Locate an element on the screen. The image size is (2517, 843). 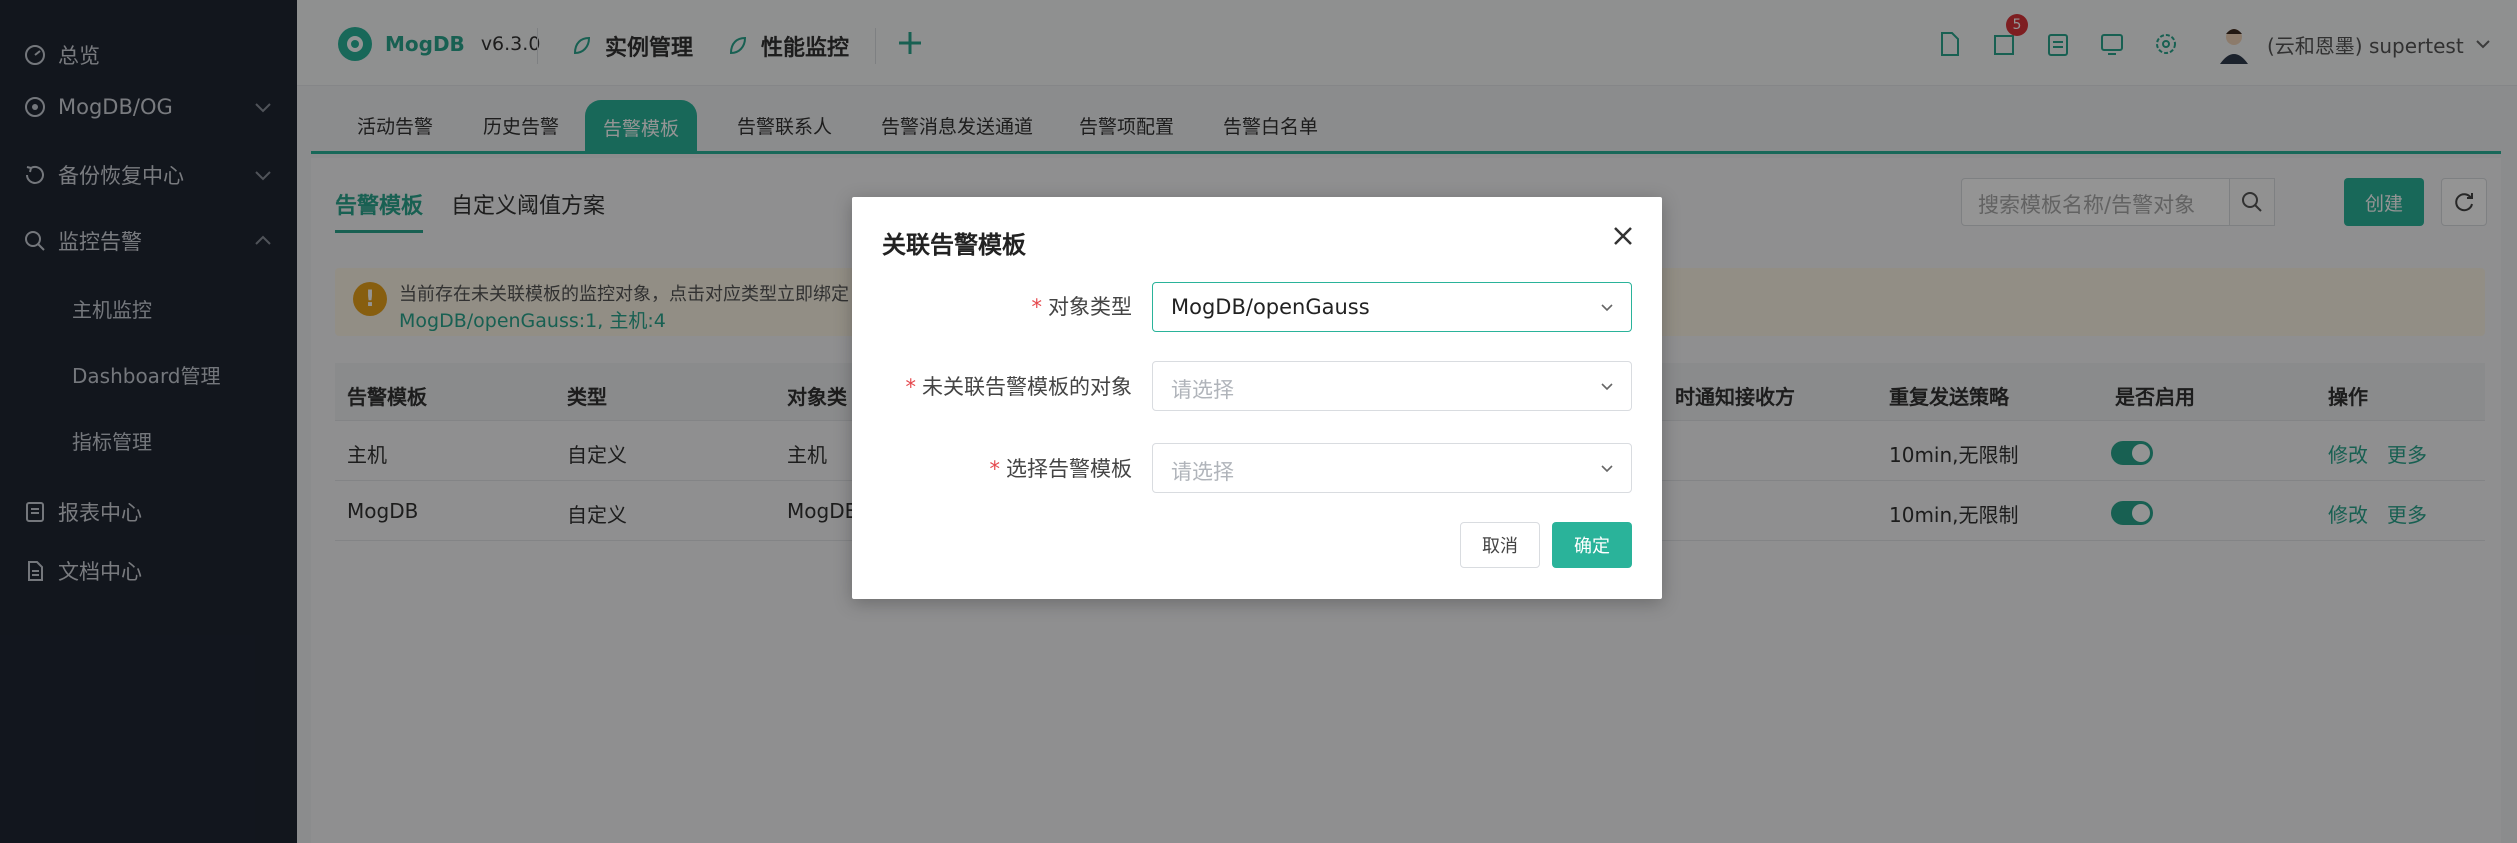
field-label-object-type: * 对象类型 is located at coordinates (992, 306).